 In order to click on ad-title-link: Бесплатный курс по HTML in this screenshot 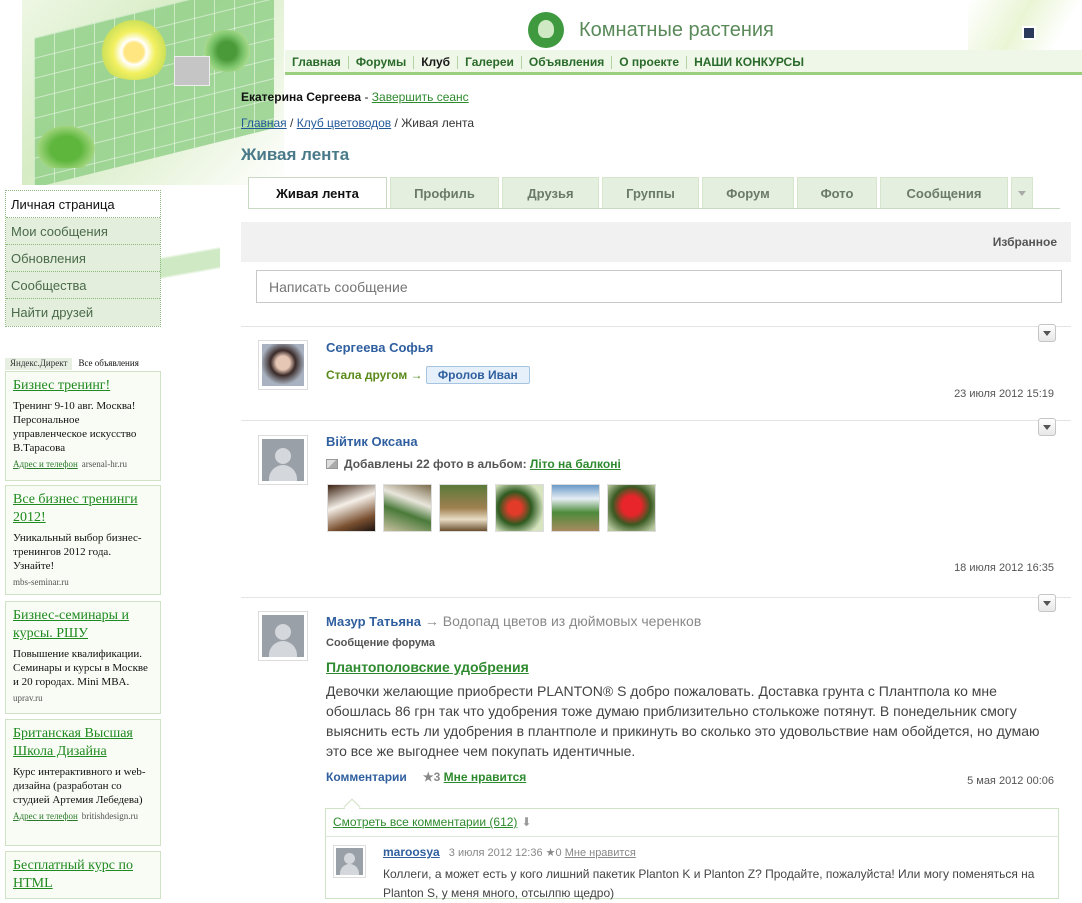, I will do `click(83, 875)`.